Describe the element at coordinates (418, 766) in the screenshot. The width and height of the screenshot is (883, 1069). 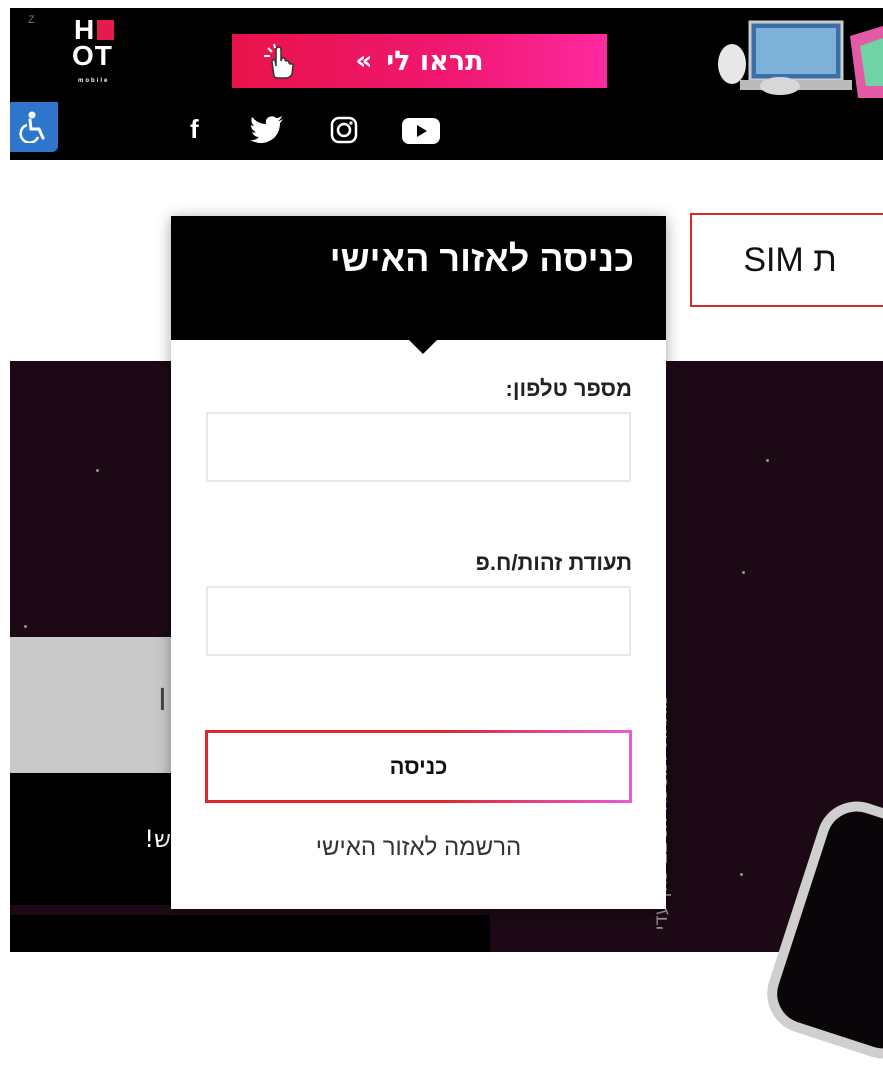
I see `login-button: כניסה` at that location.